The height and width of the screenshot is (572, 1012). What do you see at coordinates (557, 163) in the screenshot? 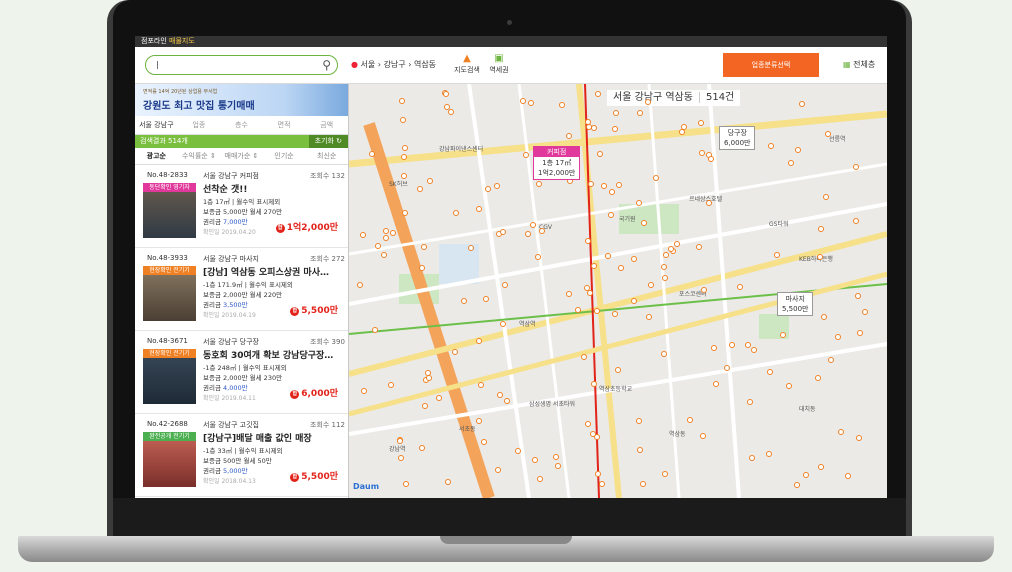
I see `map-callout-coffee: 커피점 1층 17㎡ 1억2,000만` at bounding box center [557, 163].